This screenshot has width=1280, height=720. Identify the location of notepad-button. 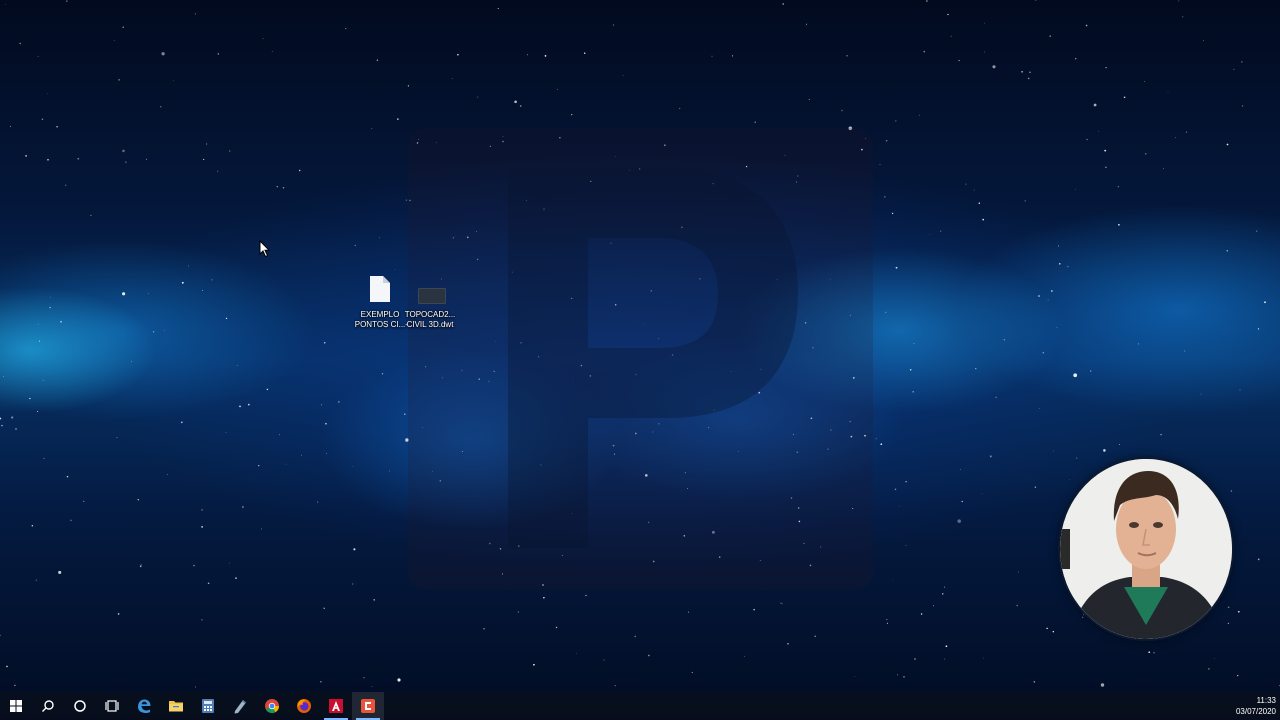
(240, 706).